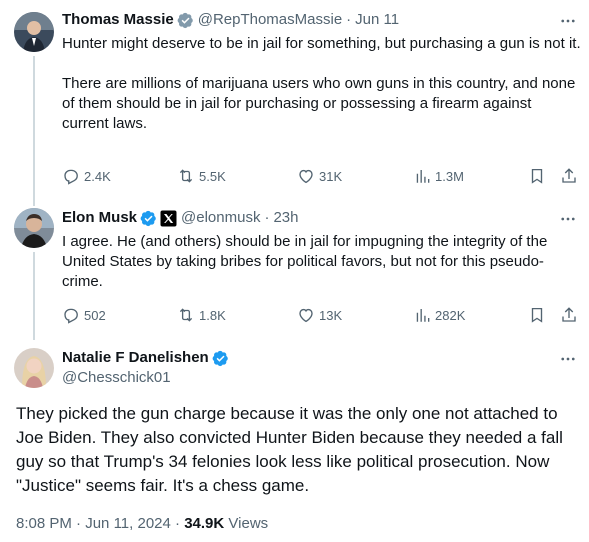  Describe the element at coordinates (97, 176) in the screenshot. I see `reply-count: 2.4K` at that location.